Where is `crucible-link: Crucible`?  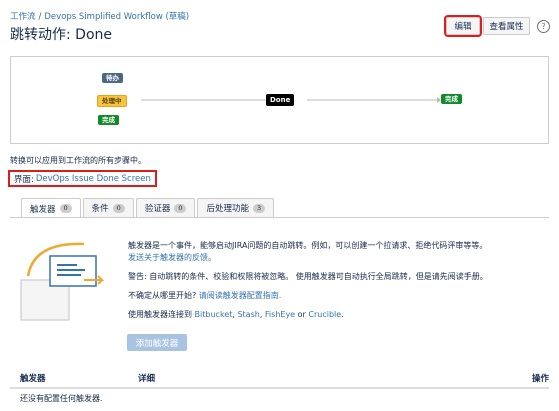 crucible-link: Crucible is located at coordinates (324, 314).